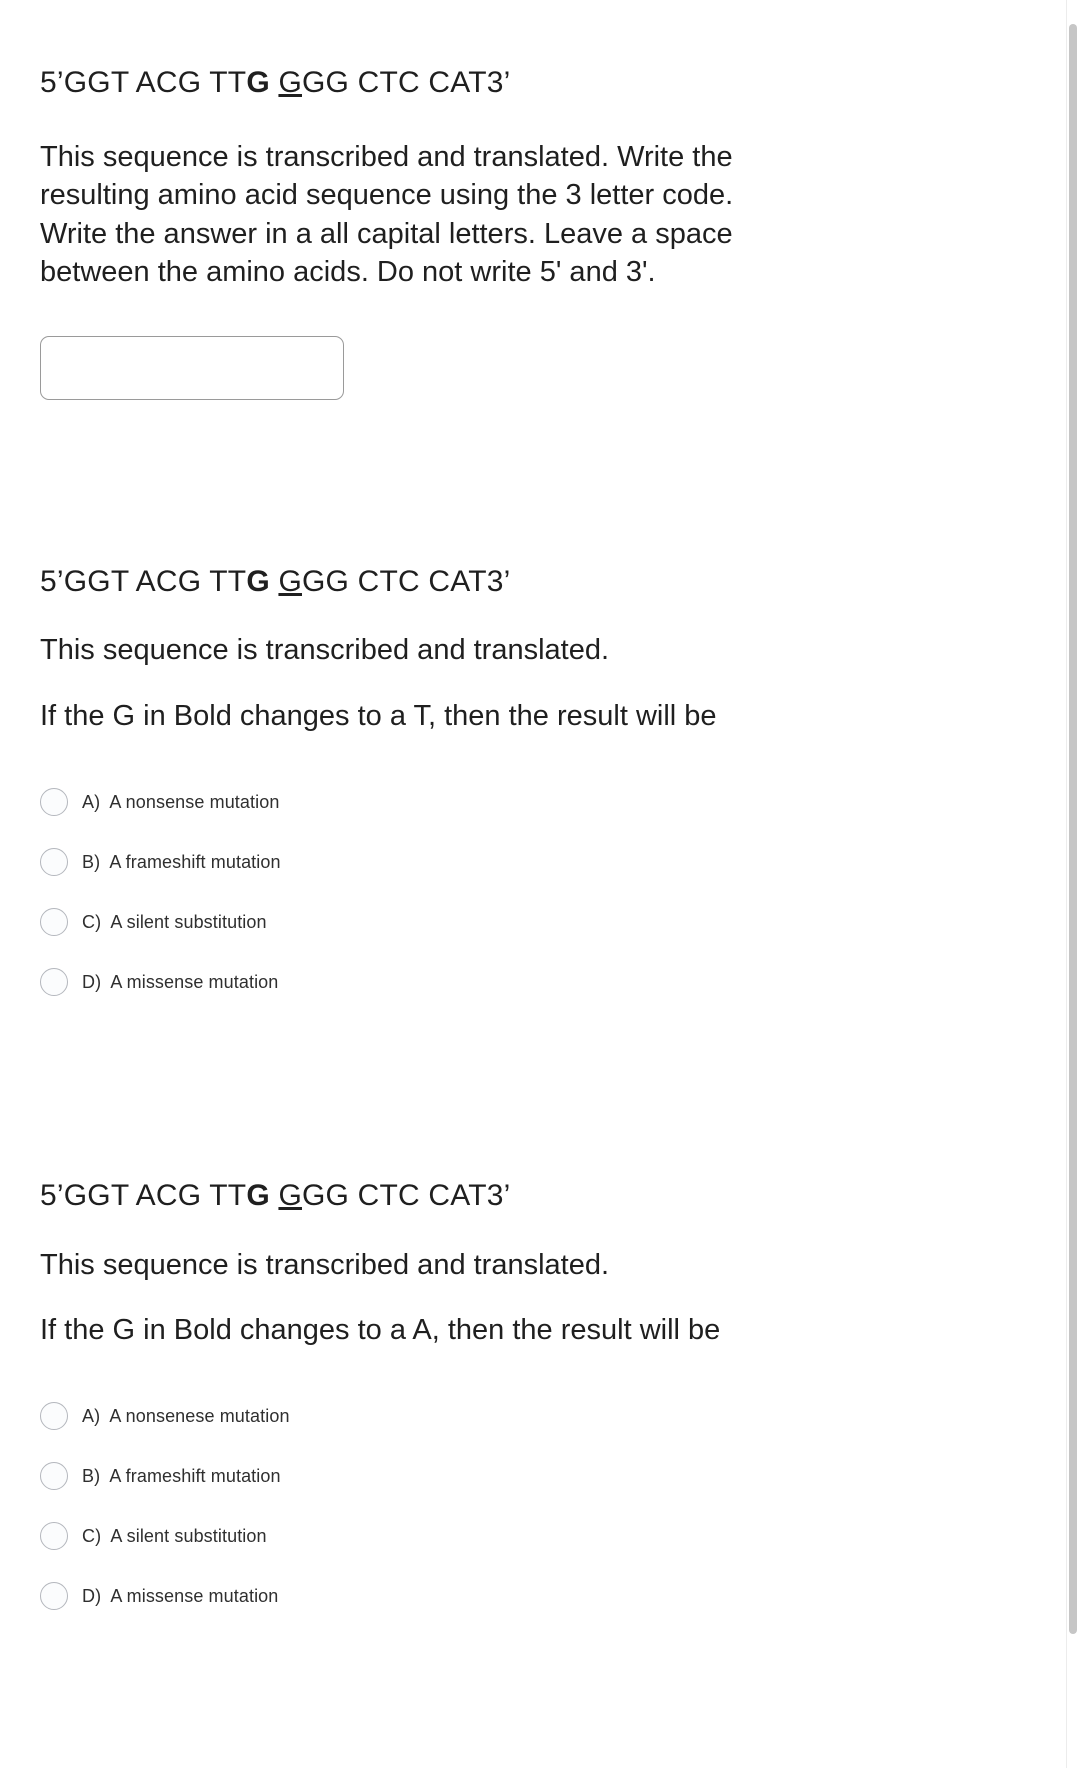 The width and height of the screenshot is (1080, 1768). I want to click on scrollbar-thumb, so click(1073, 829).